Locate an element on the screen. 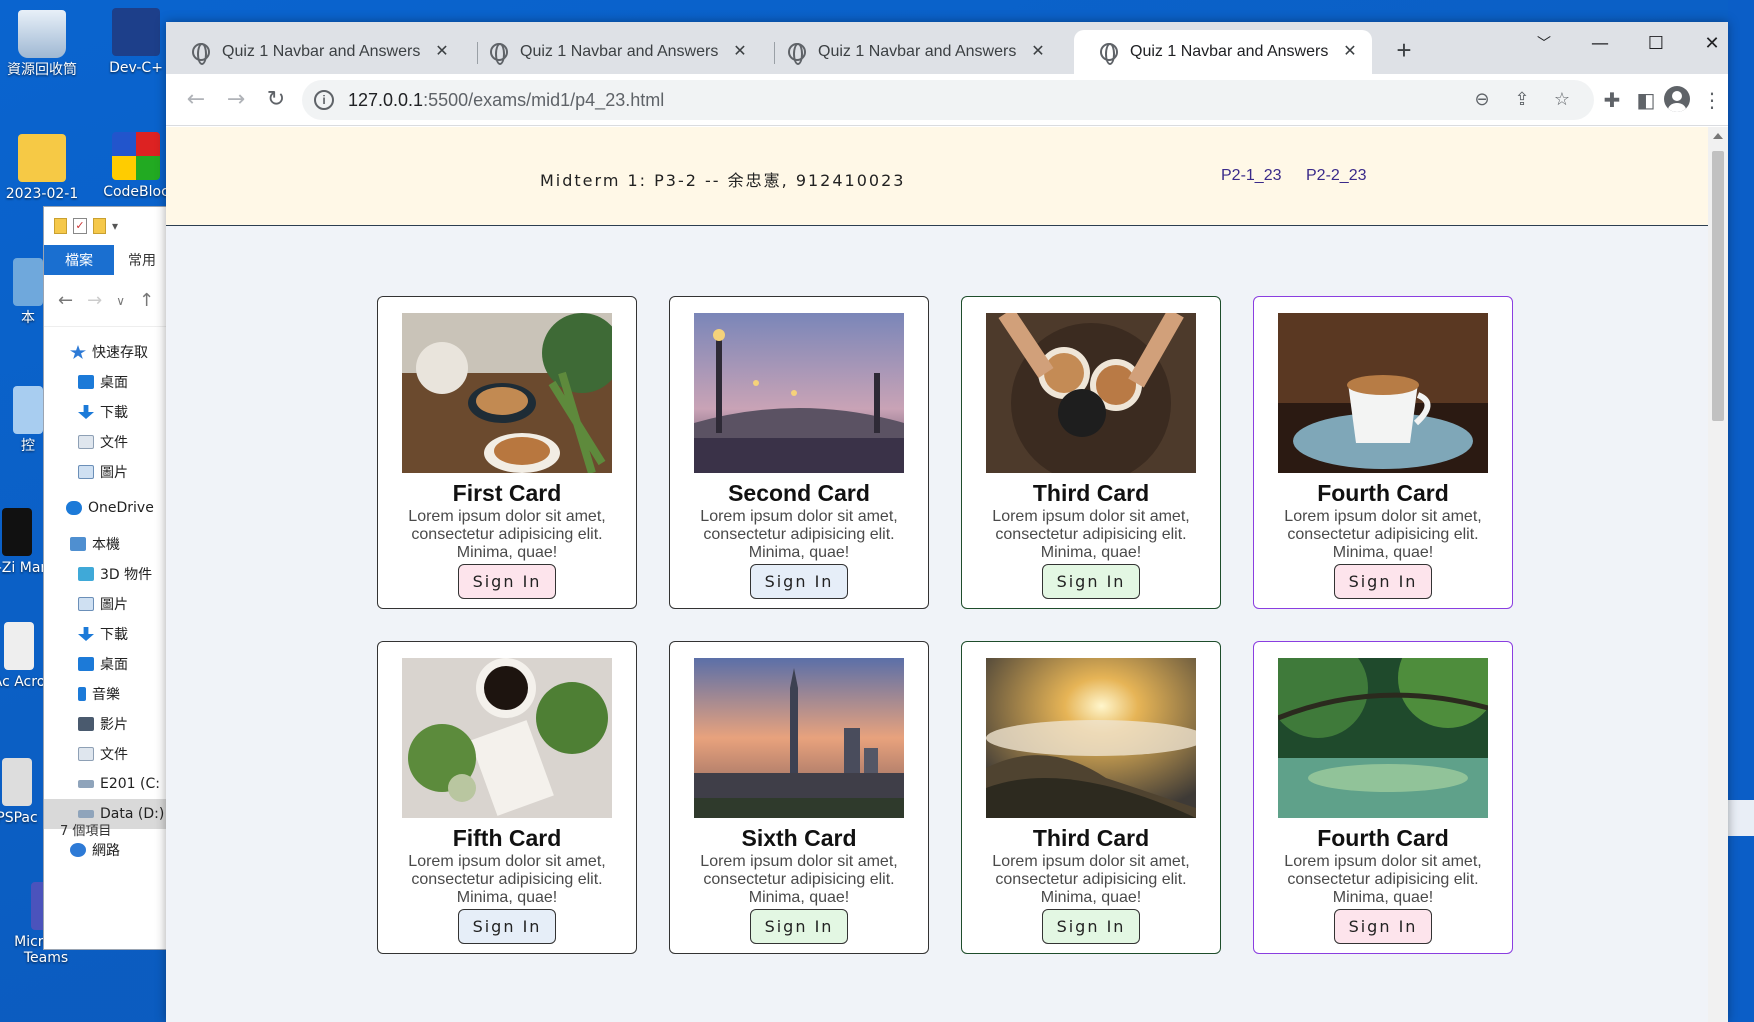  reload-button: ↻ is located at coordinates (276, 100).